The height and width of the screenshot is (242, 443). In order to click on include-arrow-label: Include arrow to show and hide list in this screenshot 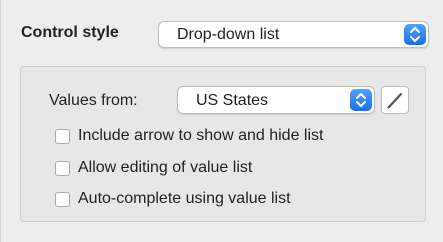, I will do `click(201, 135)`.